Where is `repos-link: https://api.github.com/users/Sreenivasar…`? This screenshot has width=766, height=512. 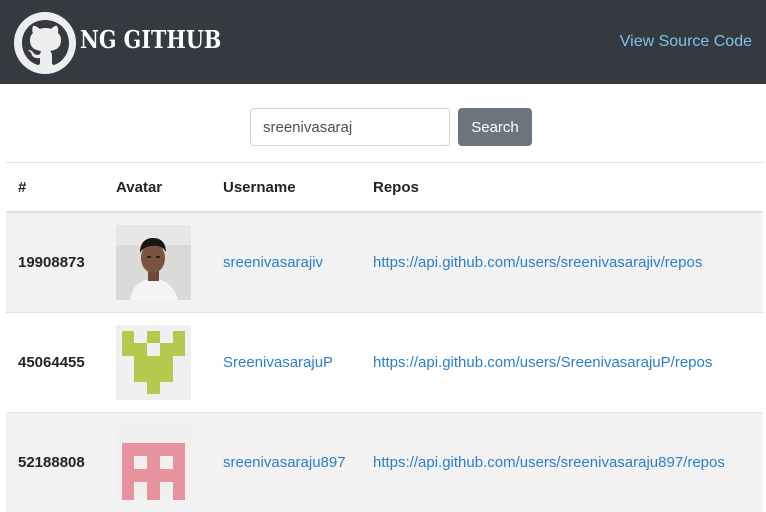 repos-link: https://api.github.com/users/Sreenivasar… is located at coordinates (542, 362).